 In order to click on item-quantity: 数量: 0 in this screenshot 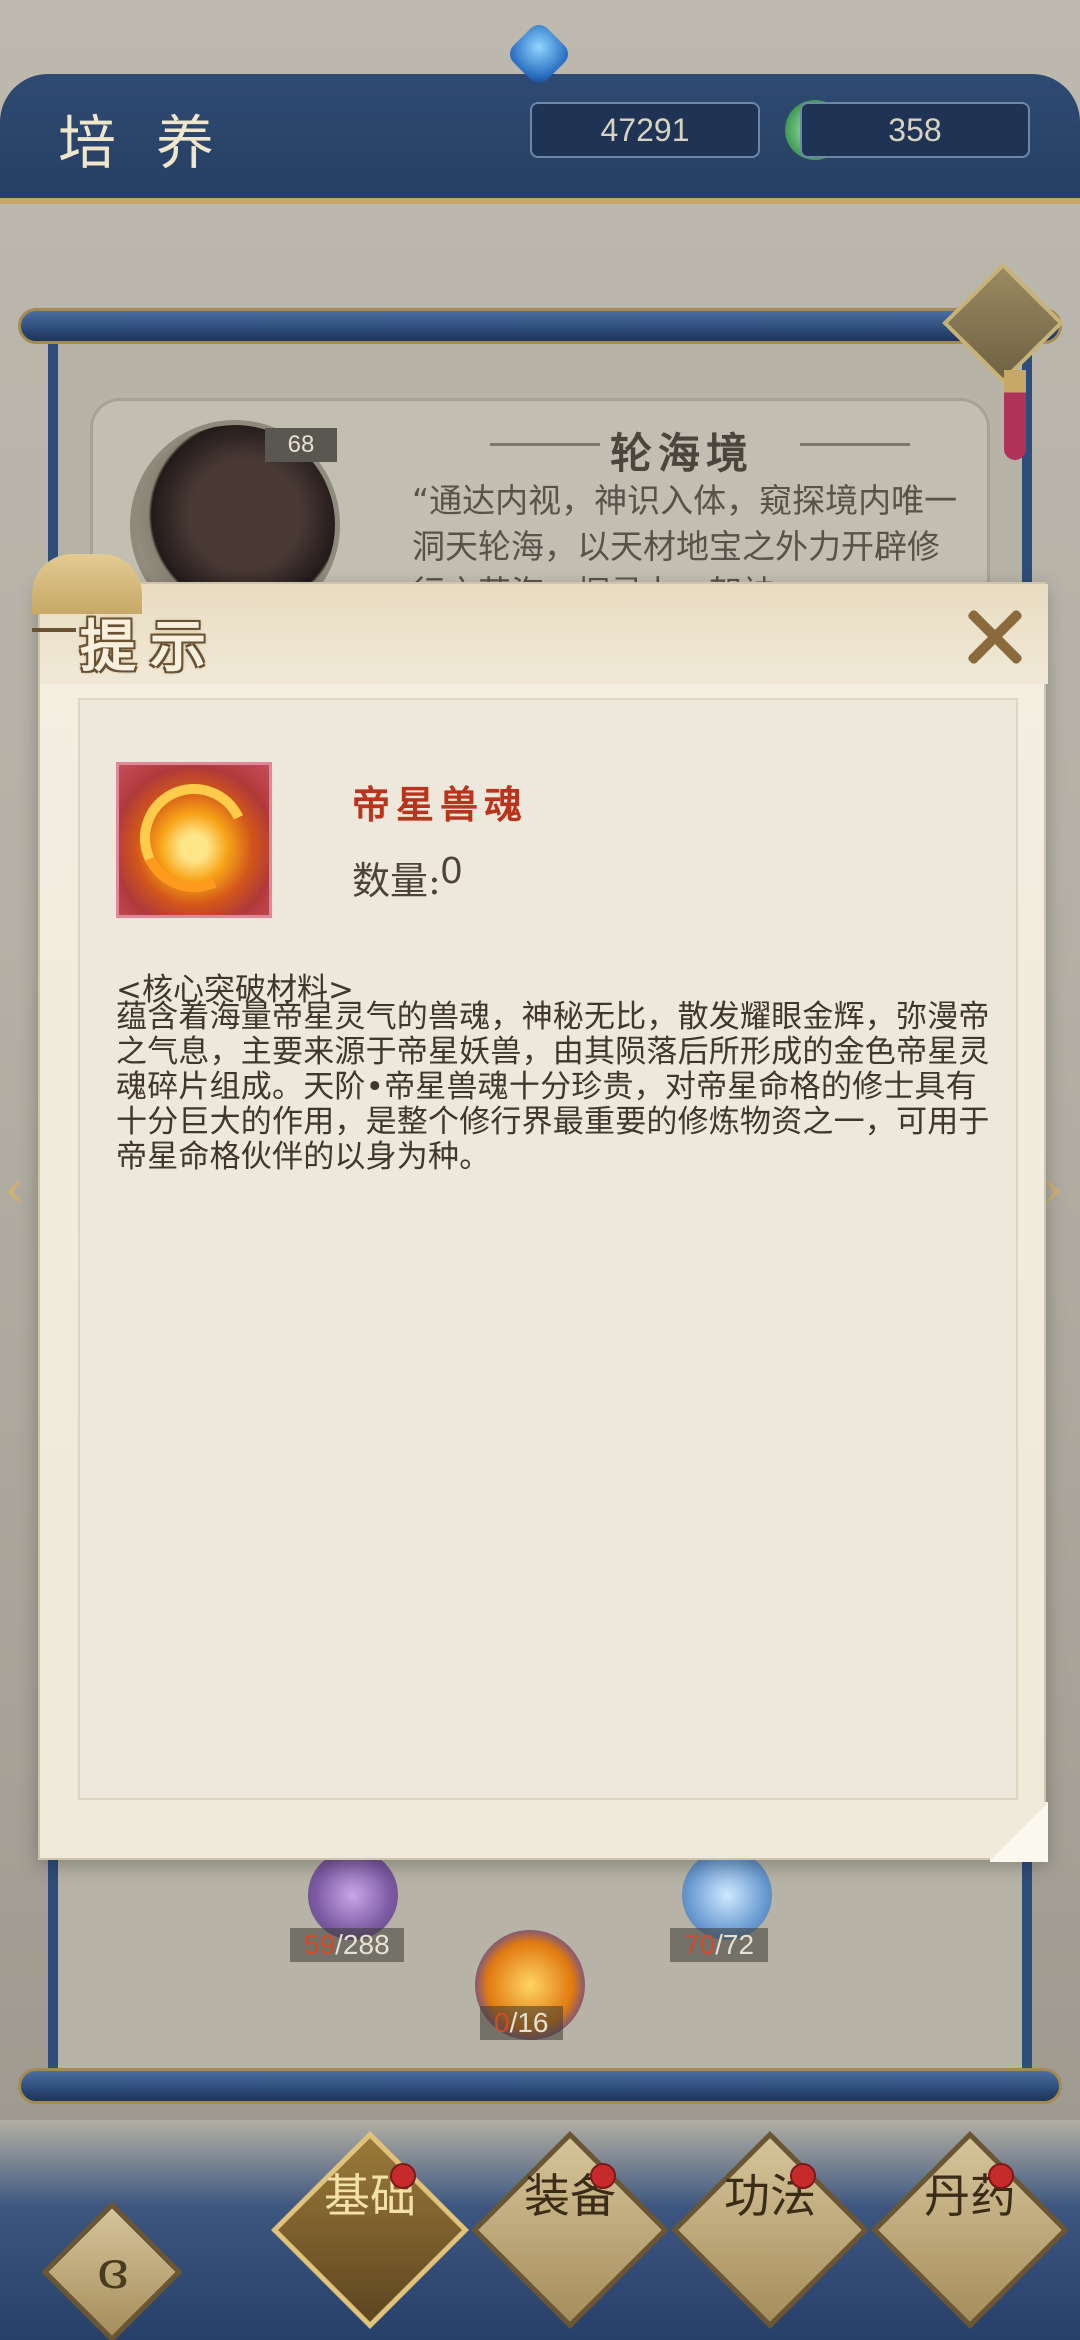, I will do `click(407, 877)`.